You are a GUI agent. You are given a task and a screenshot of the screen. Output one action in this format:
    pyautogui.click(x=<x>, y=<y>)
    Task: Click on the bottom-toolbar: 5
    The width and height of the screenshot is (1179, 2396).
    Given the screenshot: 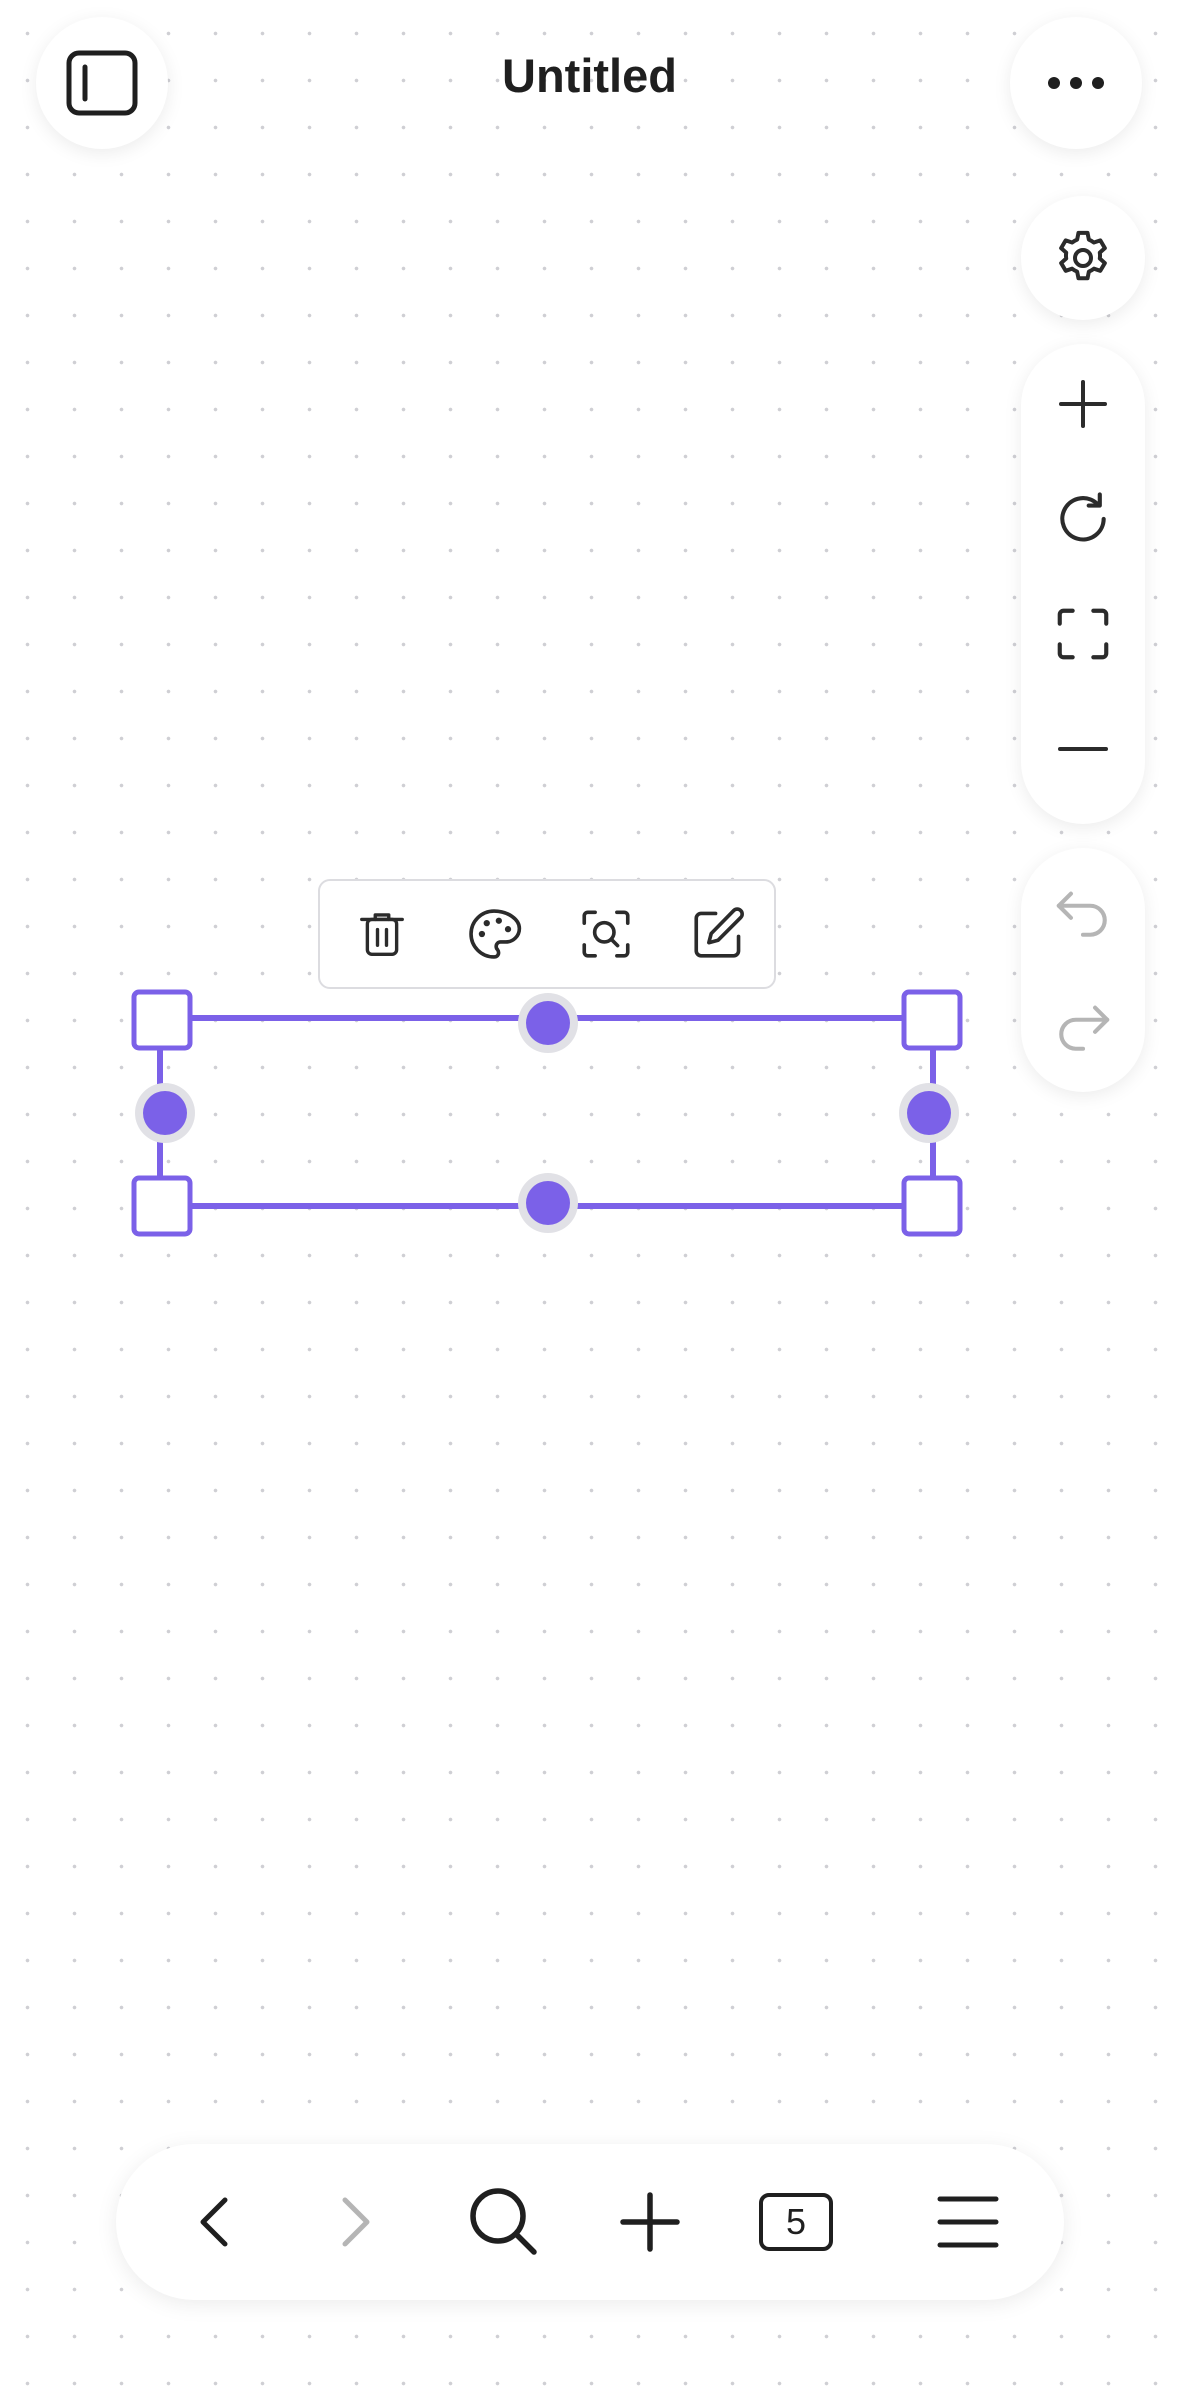 What is the action you would take?
    pyautogui.click(x=590, y=2222)
    